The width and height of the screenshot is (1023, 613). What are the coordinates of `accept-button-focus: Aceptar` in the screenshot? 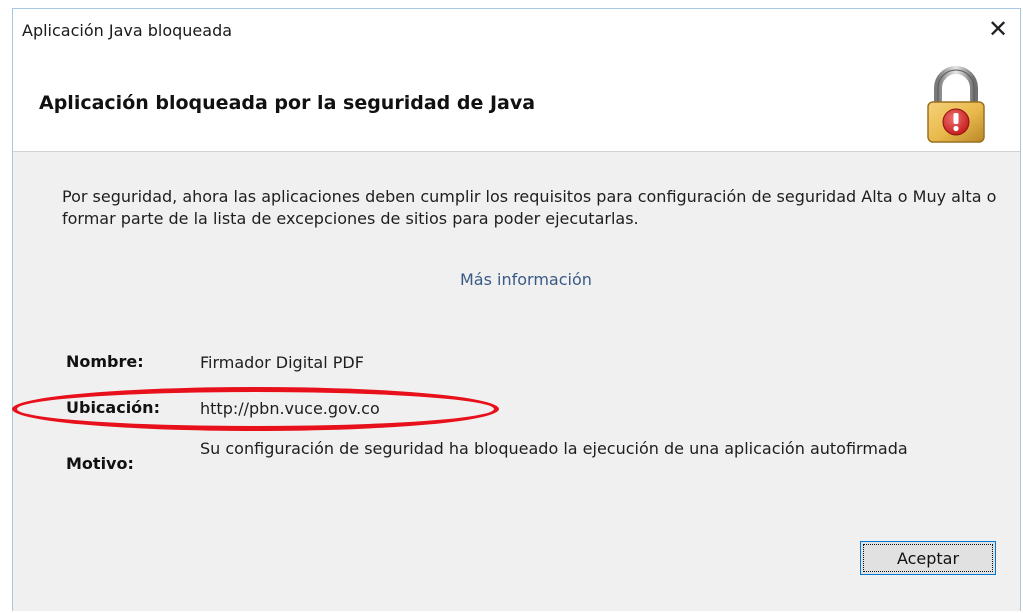 It's located at (928, 558).